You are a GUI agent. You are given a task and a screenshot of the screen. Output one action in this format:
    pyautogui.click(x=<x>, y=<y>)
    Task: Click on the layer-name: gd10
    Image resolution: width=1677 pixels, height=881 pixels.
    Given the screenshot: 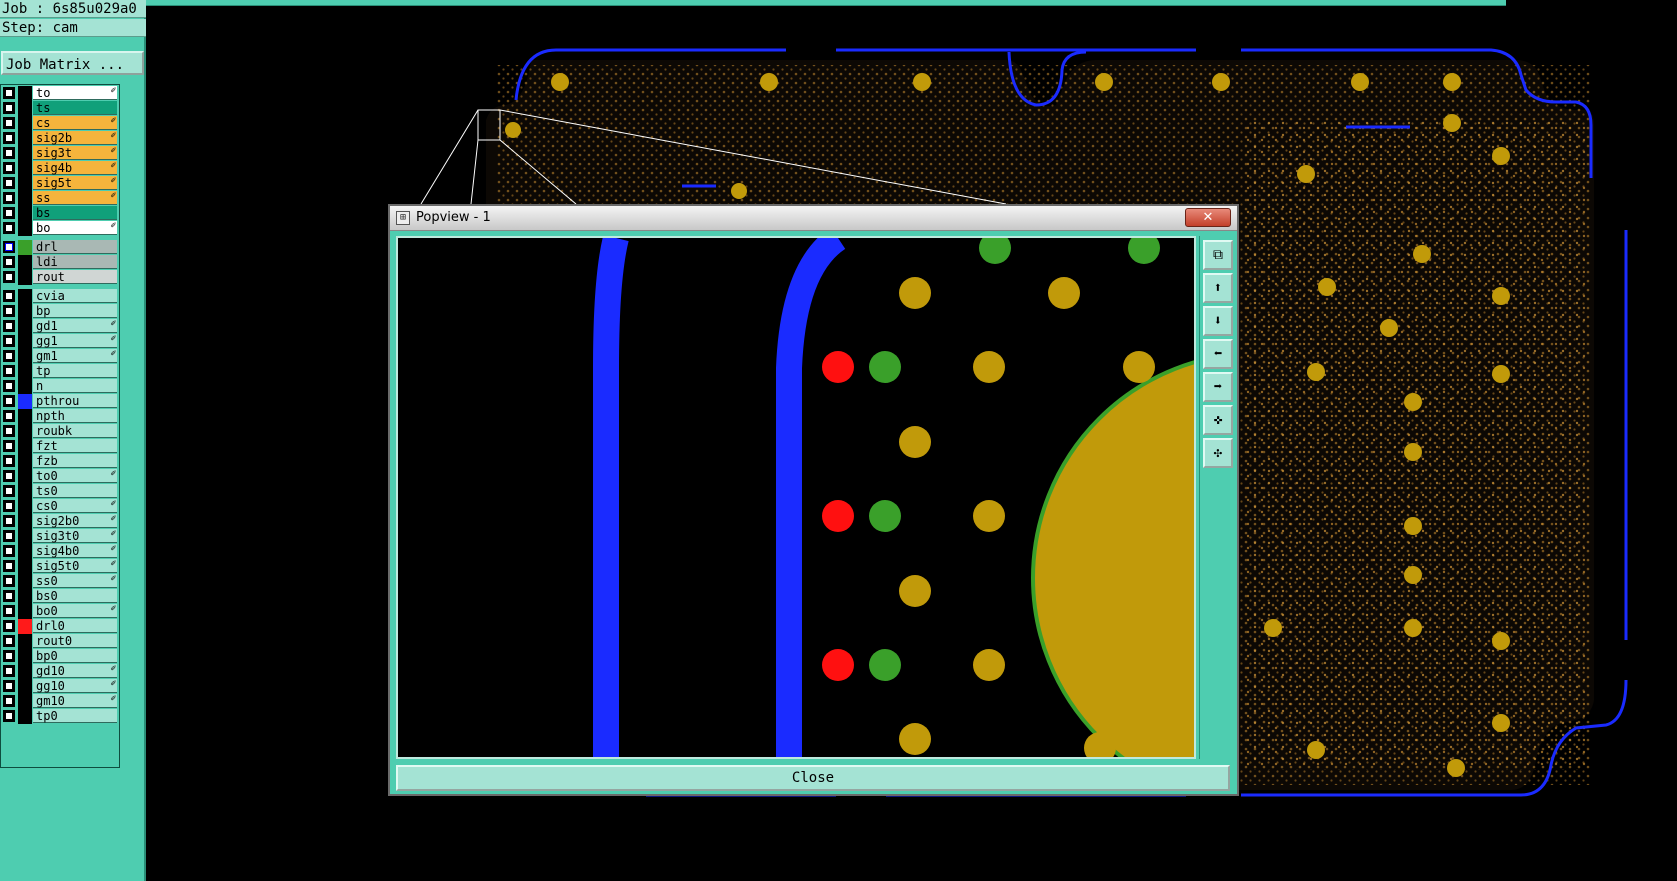 What is the action you would take?
    pyautogui.click(x=75, y=671)
    